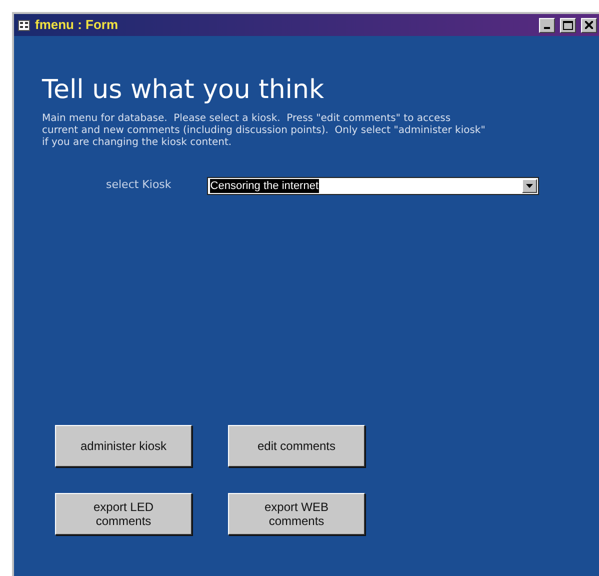 This screenshot has height=576, width=599. What do you see at coordinates (123, 445) in the screenshot?
I see `form-button: administer kiosk` at bounding box center [123, 445].